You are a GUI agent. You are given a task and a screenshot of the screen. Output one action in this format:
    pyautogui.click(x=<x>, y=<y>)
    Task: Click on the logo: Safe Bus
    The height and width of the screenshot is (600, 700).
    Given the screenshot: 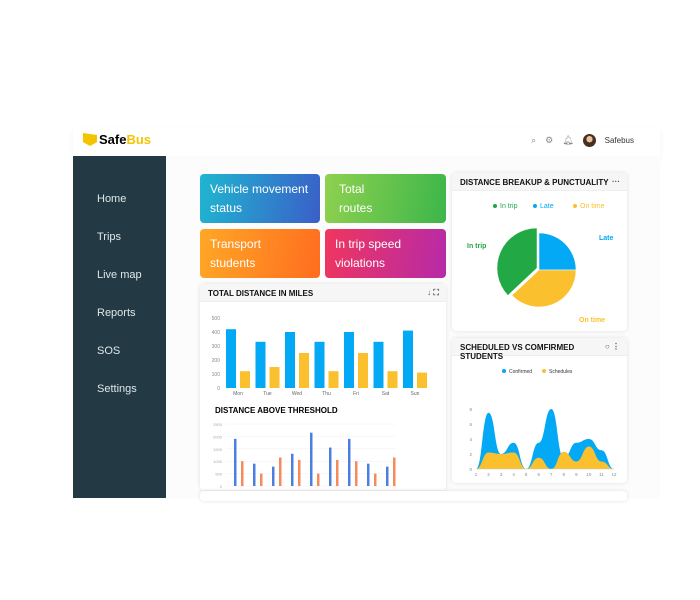 What is the action you would take?
    pyautogui.click(x=117, y=139)
    